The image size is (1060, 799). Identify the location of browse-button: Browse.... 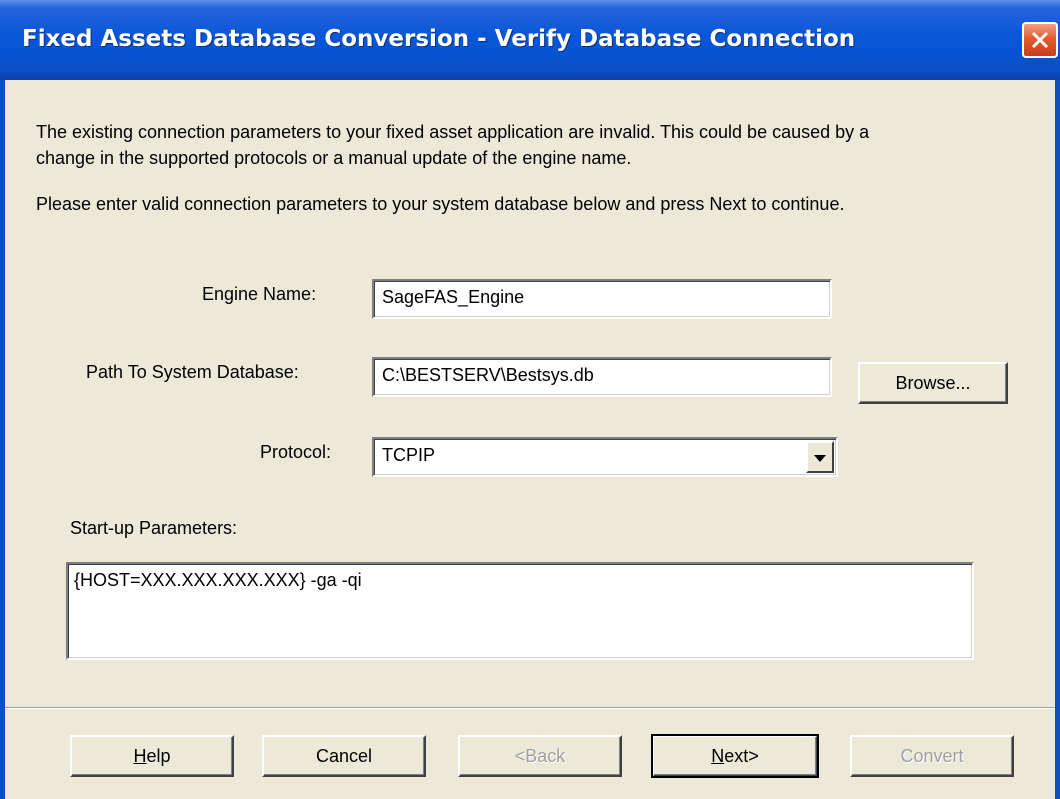
(933, 383).